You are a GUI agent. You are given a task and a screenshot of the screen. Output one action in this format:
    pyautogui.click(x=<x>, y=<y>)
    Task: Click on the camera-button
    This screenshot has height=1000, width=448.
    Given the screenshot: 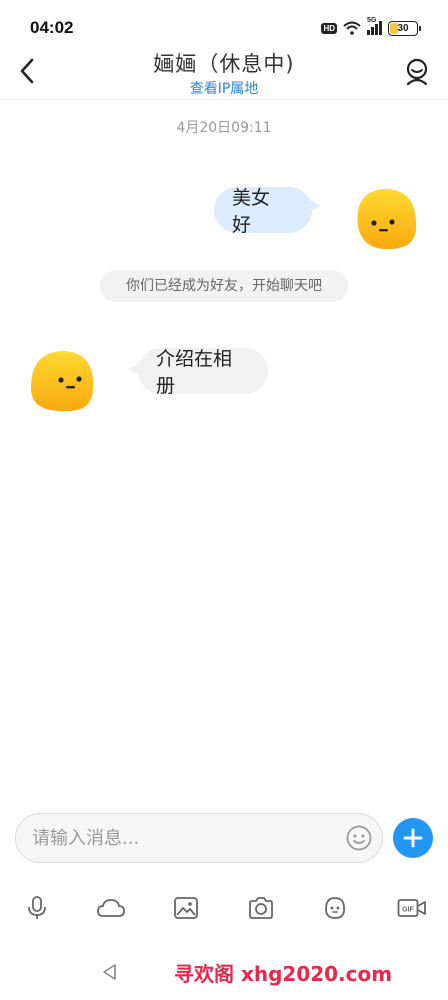 What is the action you would take?
    pyautogui.click(x=261, y=908)
    